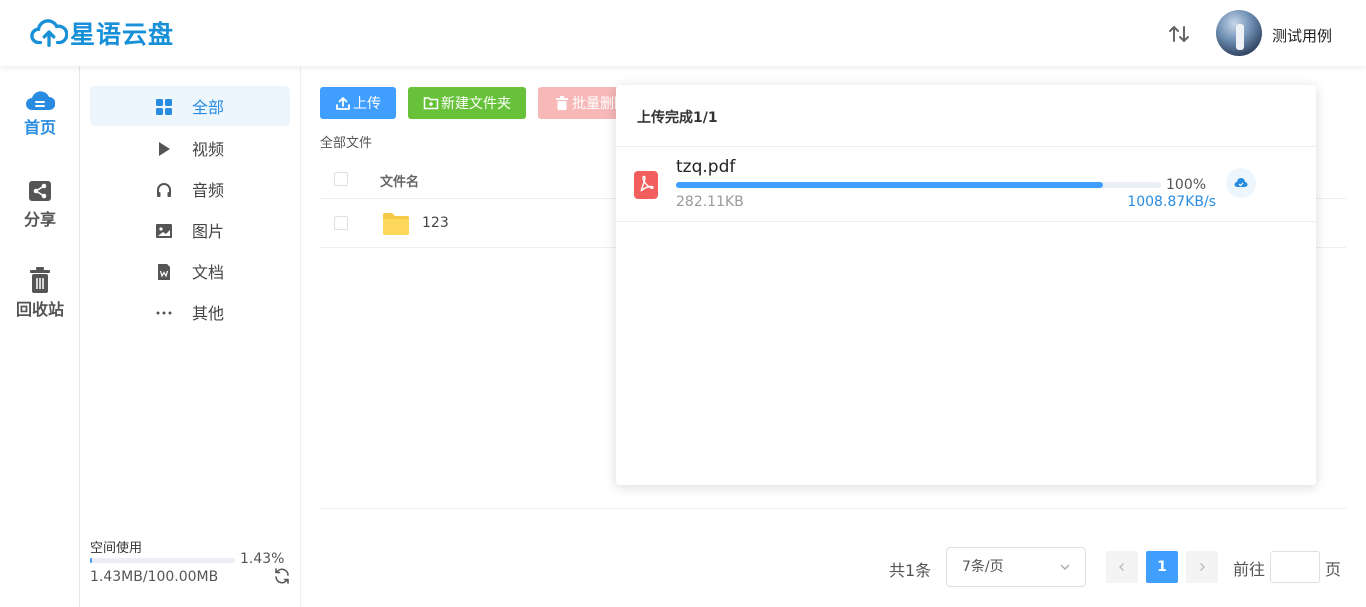  Describe the element at coordinates (164, 149) in the screenshot. I see `play-icon` at that location.